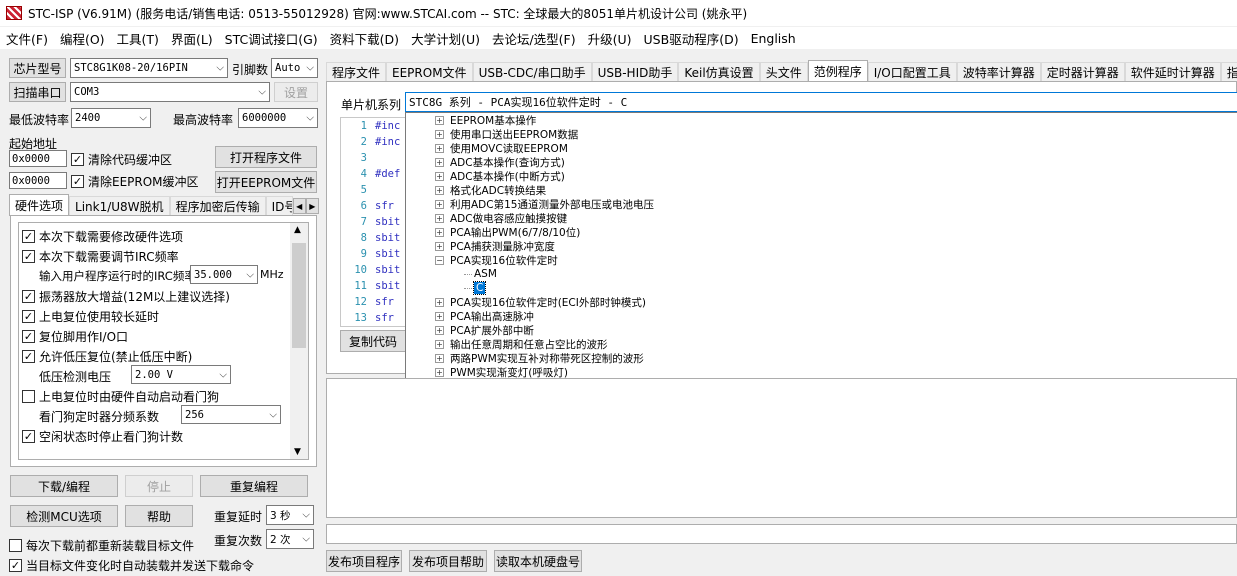  Describe the element at coordinates (821, 316) in the screenshot. I see `tree-item: + PCA输出高速脉冲` at that location.